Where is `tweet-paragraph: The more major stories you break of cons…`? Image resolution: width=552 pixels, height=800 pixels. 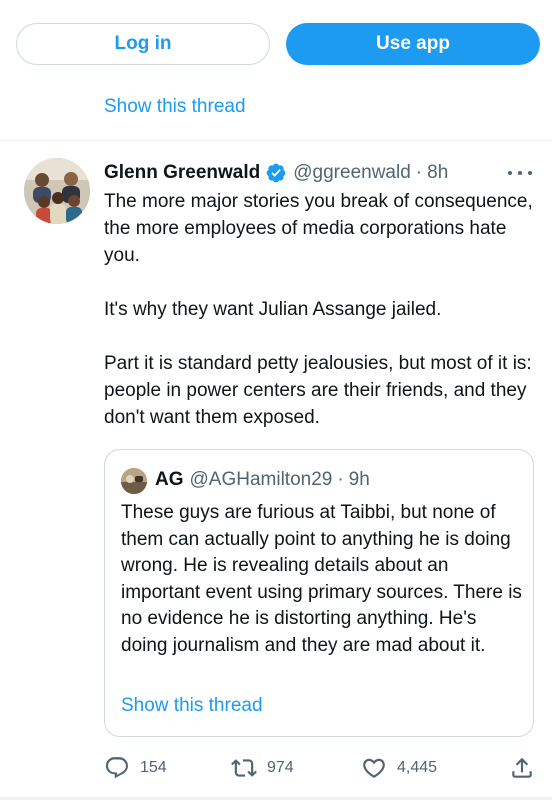
tweet-paragraph: The more major stories you break of cons… is located at coordinates (318, 228).